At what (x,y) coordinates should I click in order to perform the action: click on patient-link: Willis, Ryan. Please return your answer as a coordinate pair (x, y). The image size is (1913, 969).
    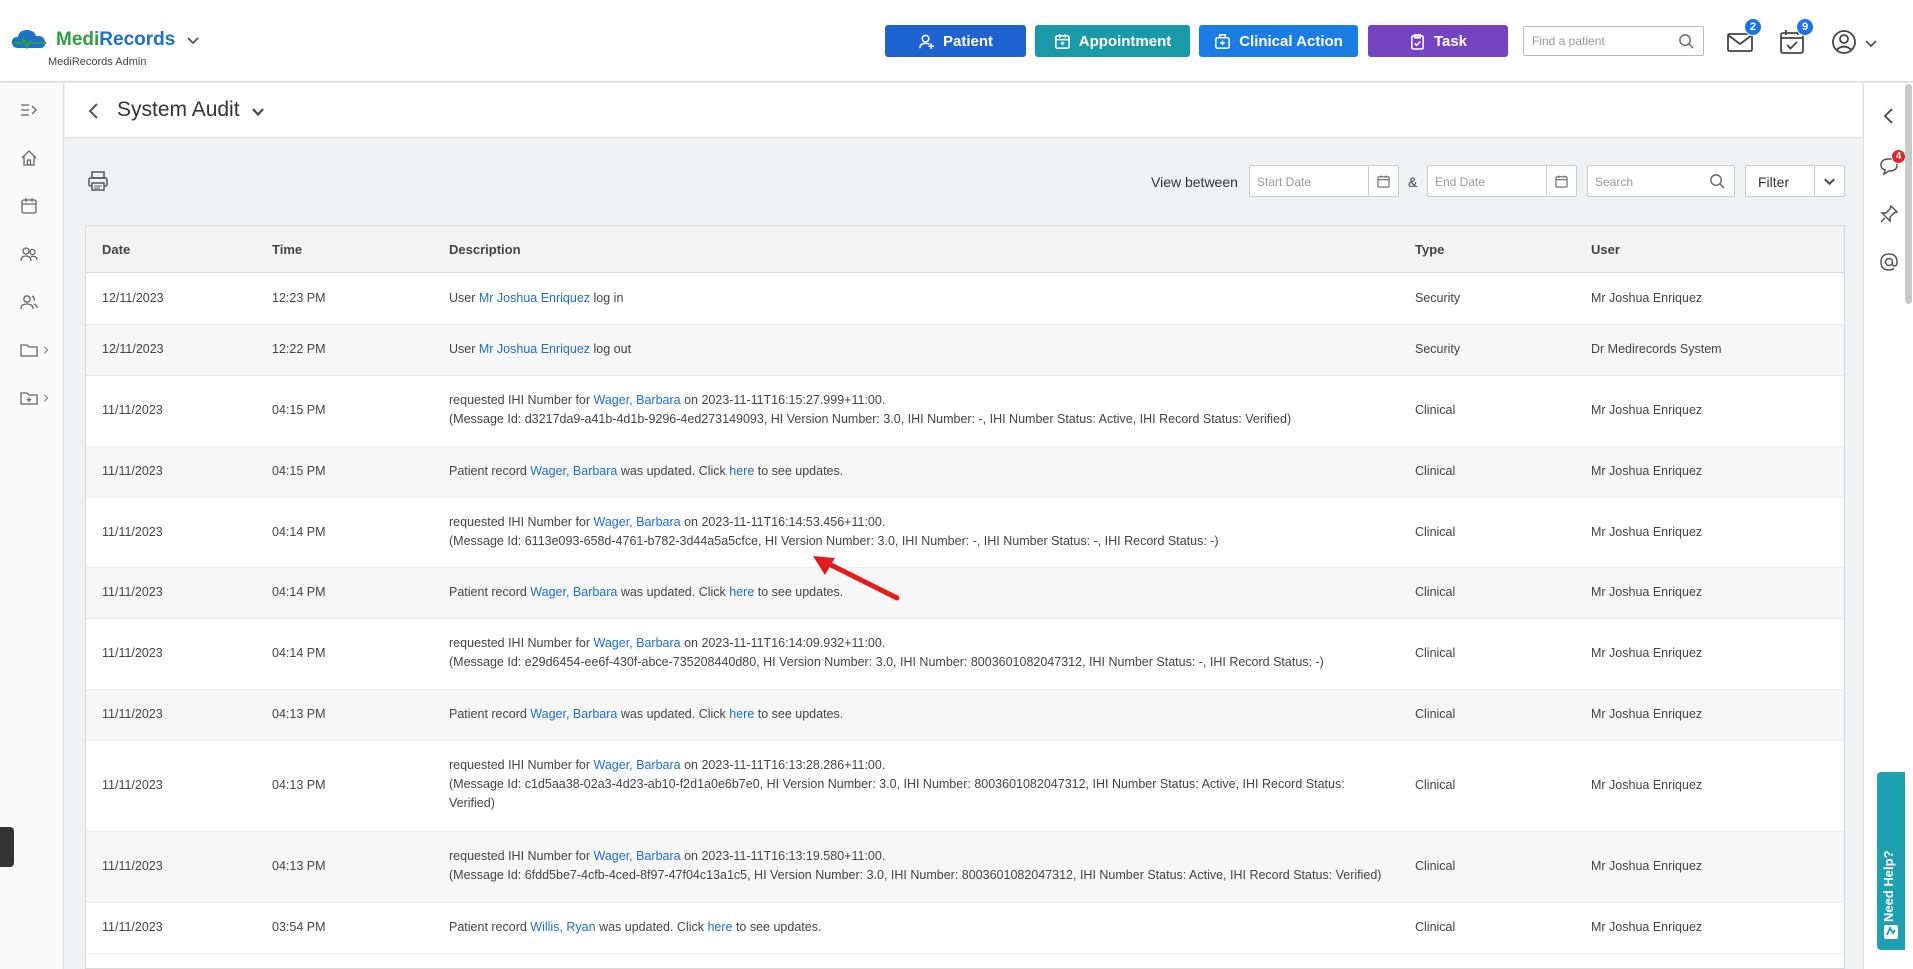
    Looking at the image, I should click on (562, 927).